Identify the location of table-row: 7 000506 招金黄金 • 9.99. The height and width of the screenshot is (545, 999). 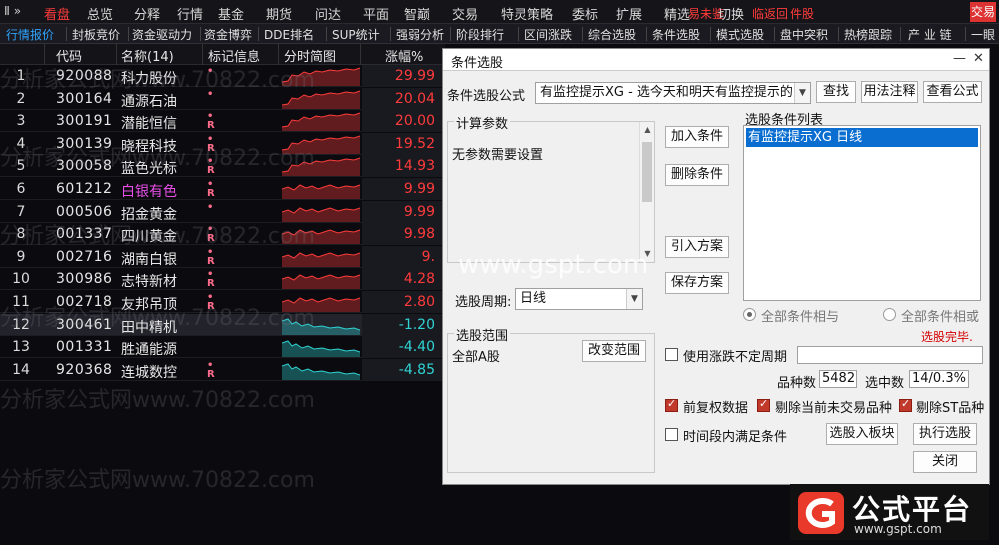
(222, 212).